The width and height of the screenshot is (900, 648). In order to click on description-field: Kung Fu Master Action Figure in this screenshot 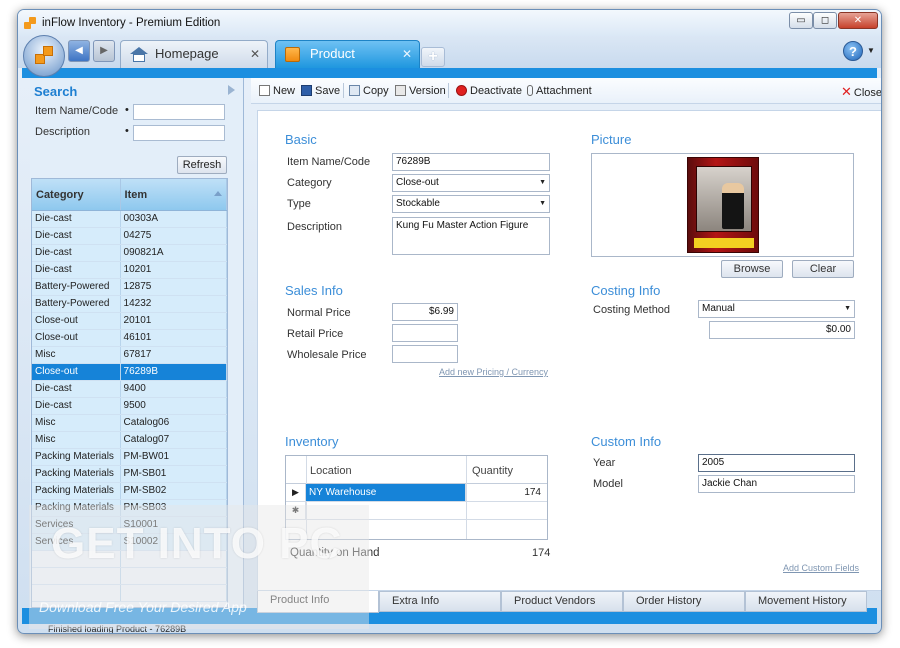, I will do `click(471, 236)`.